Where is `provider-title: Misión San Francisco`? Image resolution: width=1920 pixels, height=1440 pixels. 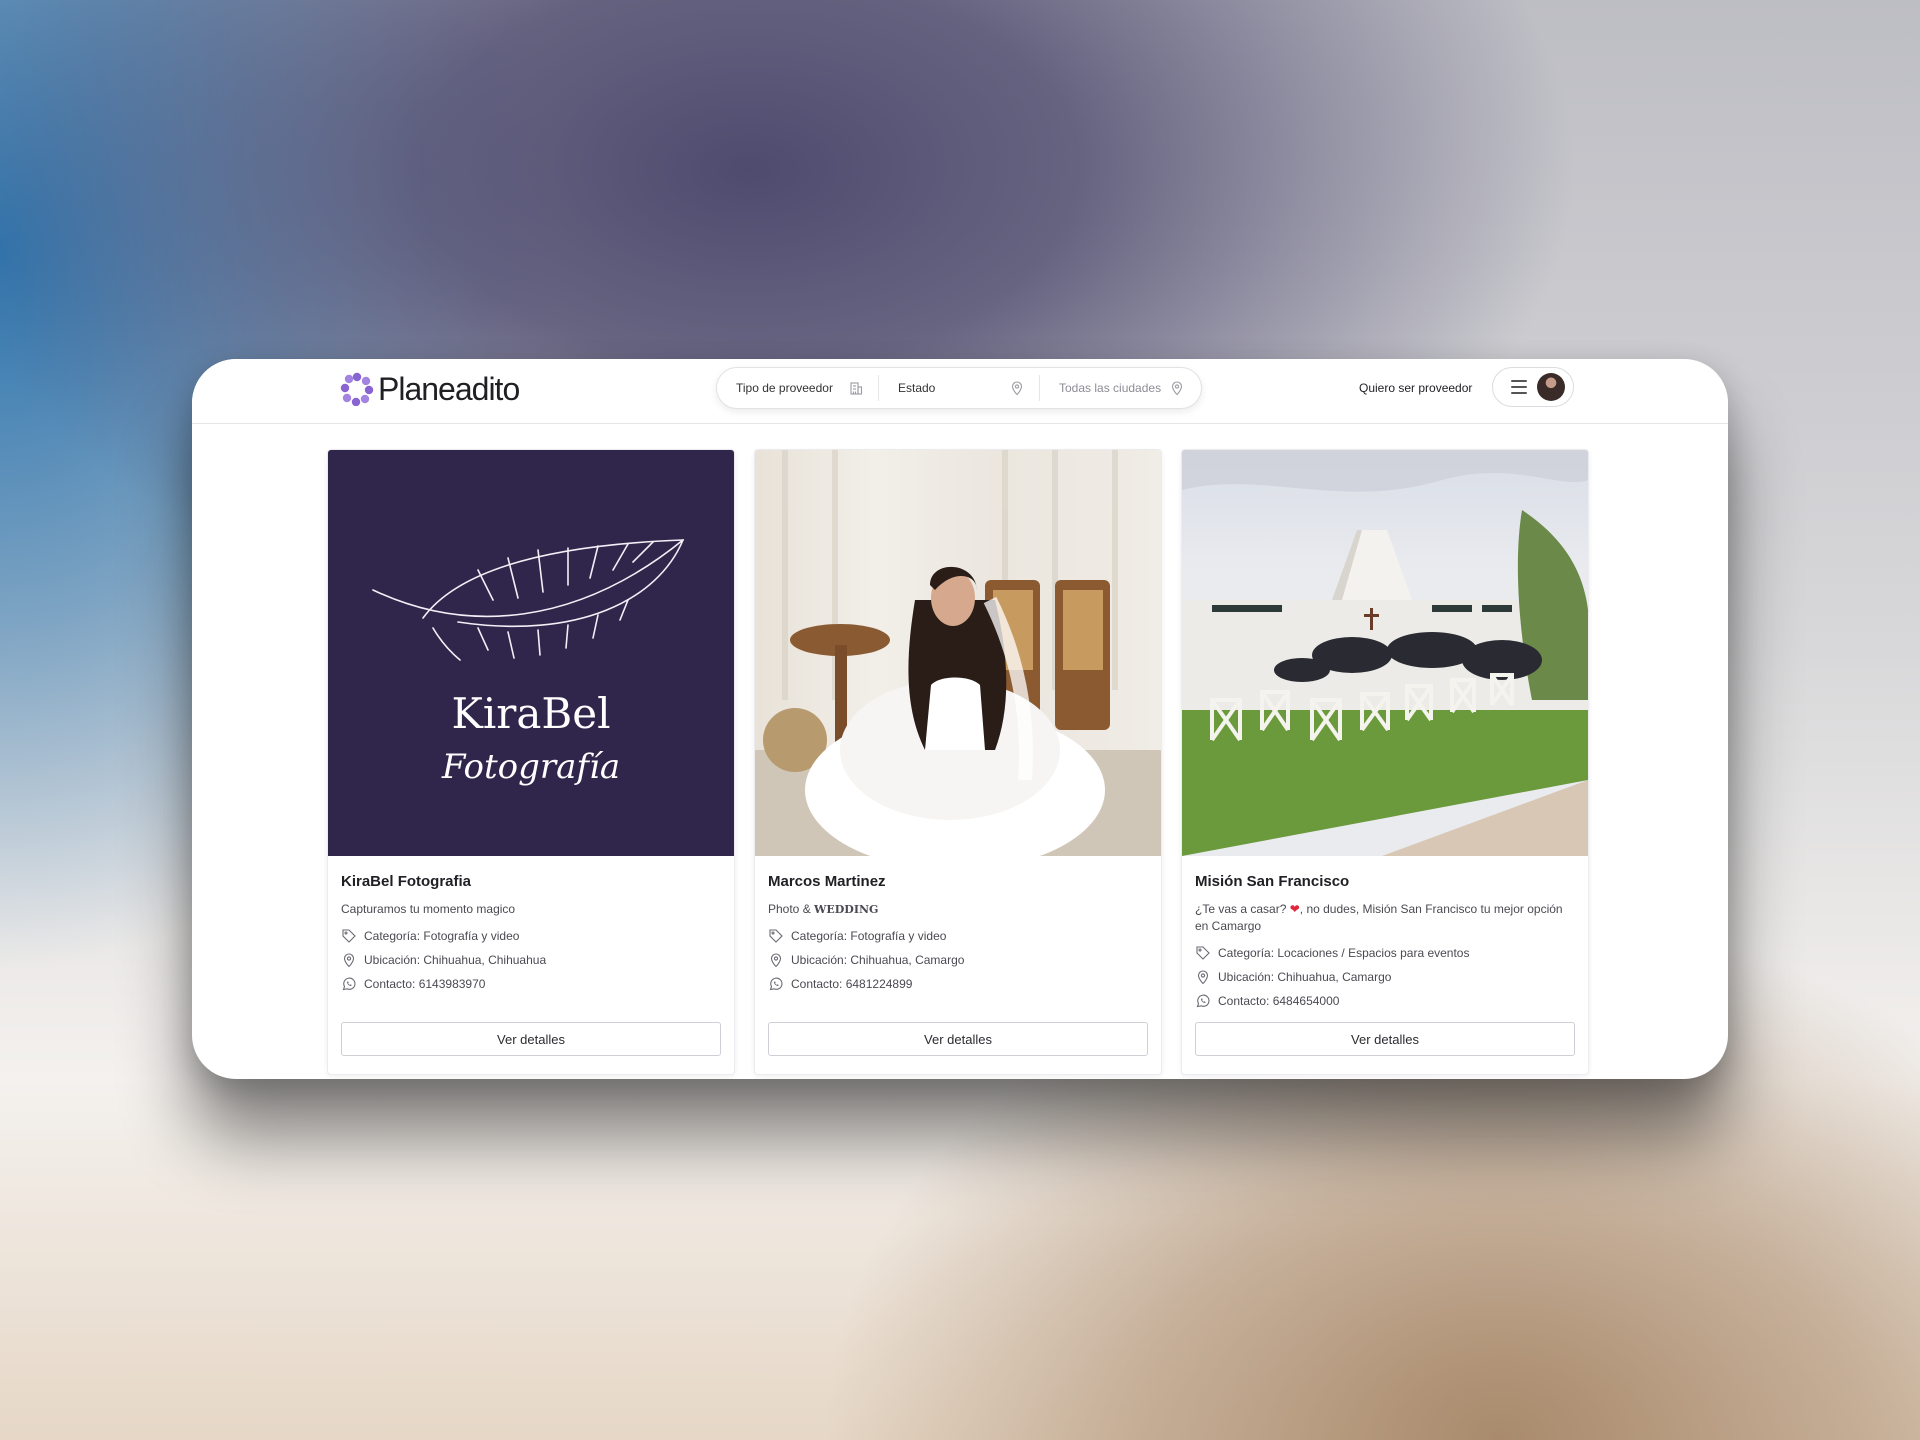 provider-title: Misión San Francisco is located at coordinates (1272, 881).